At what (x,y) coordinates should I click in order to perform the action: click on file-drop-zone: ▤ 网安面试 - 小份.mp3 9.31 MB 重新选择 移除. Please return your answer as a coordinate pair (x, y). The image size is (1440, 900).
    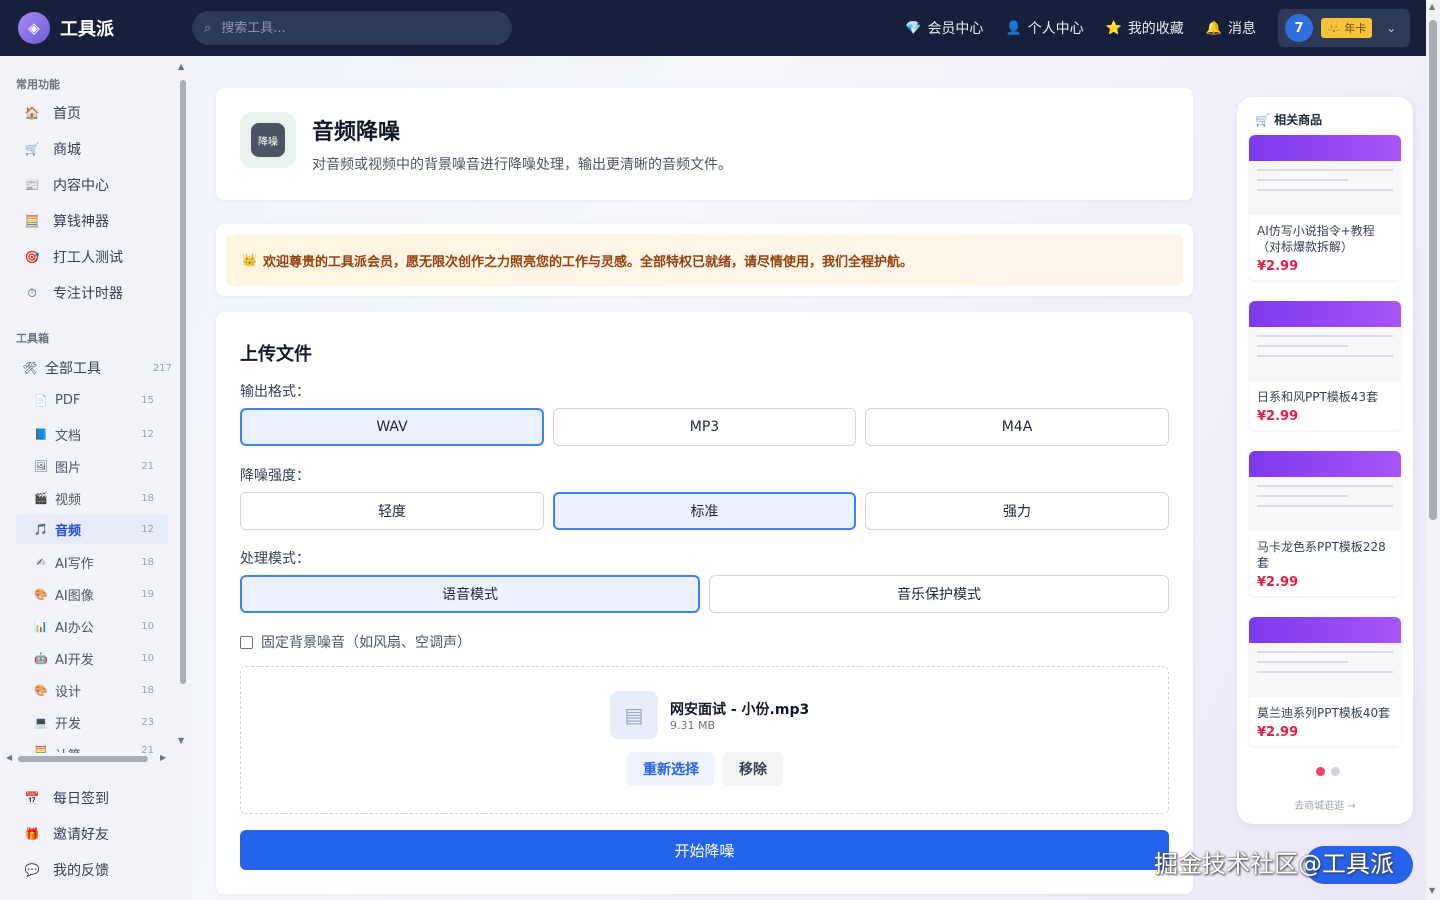
    Looking at the image, I should click on (704, 740).